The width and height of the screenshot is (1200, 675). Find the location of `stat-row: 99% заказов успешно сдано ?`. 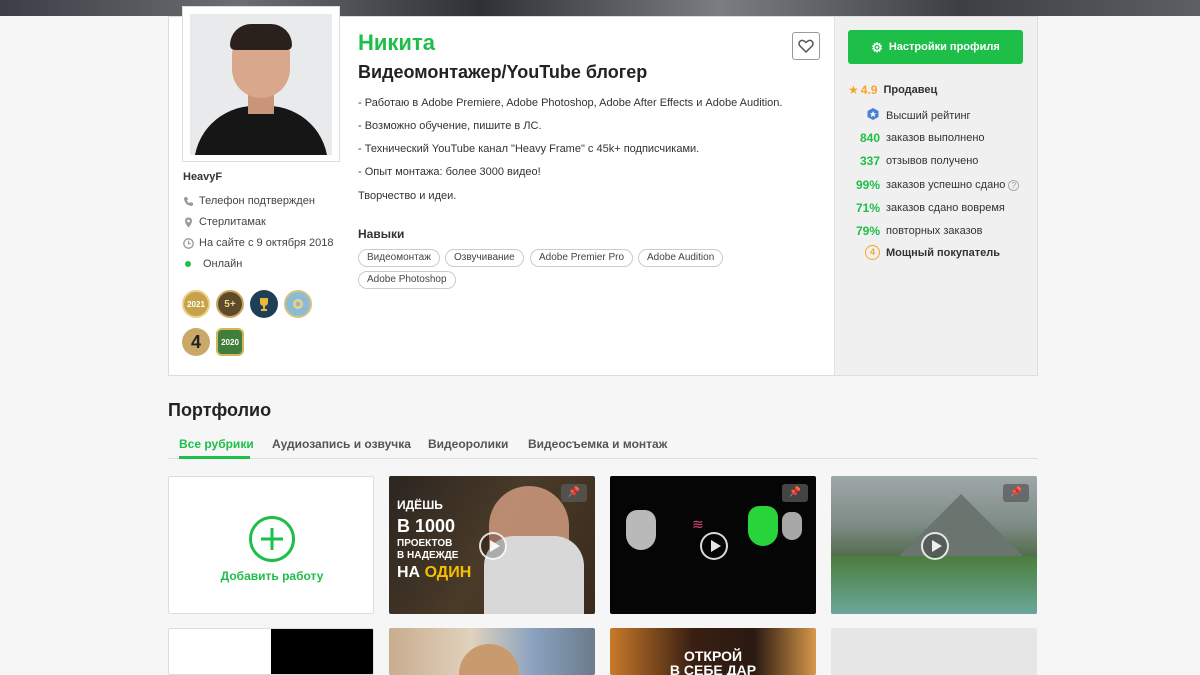

stat-row: 99% заказов успешно сдано ? is located at coordinates (933, 185).